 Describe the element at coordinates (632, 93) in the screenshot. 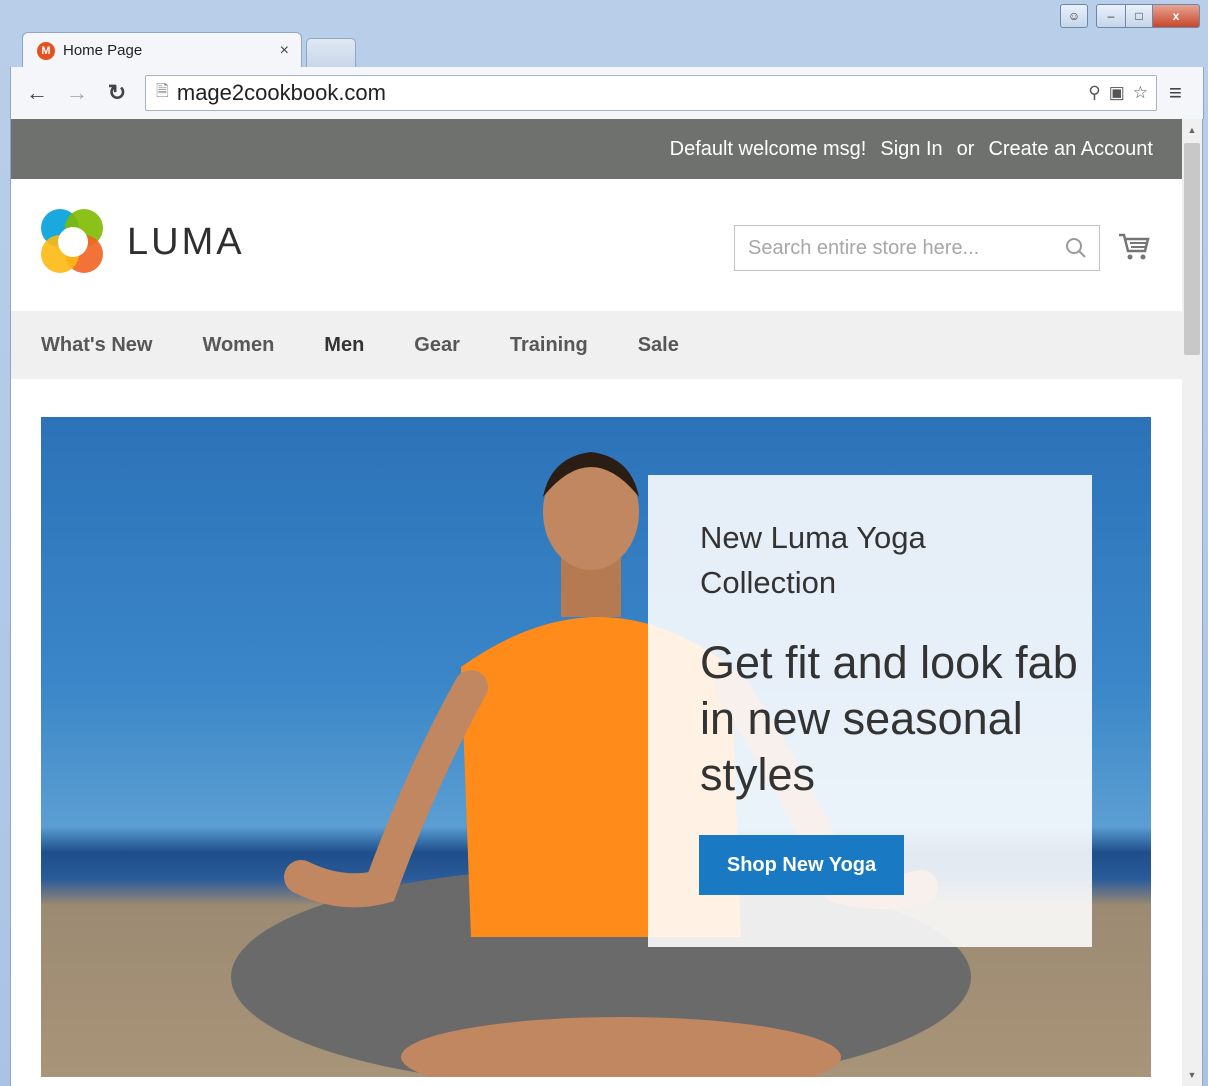

I see `address-url: mage2cookbook.com` at that location.